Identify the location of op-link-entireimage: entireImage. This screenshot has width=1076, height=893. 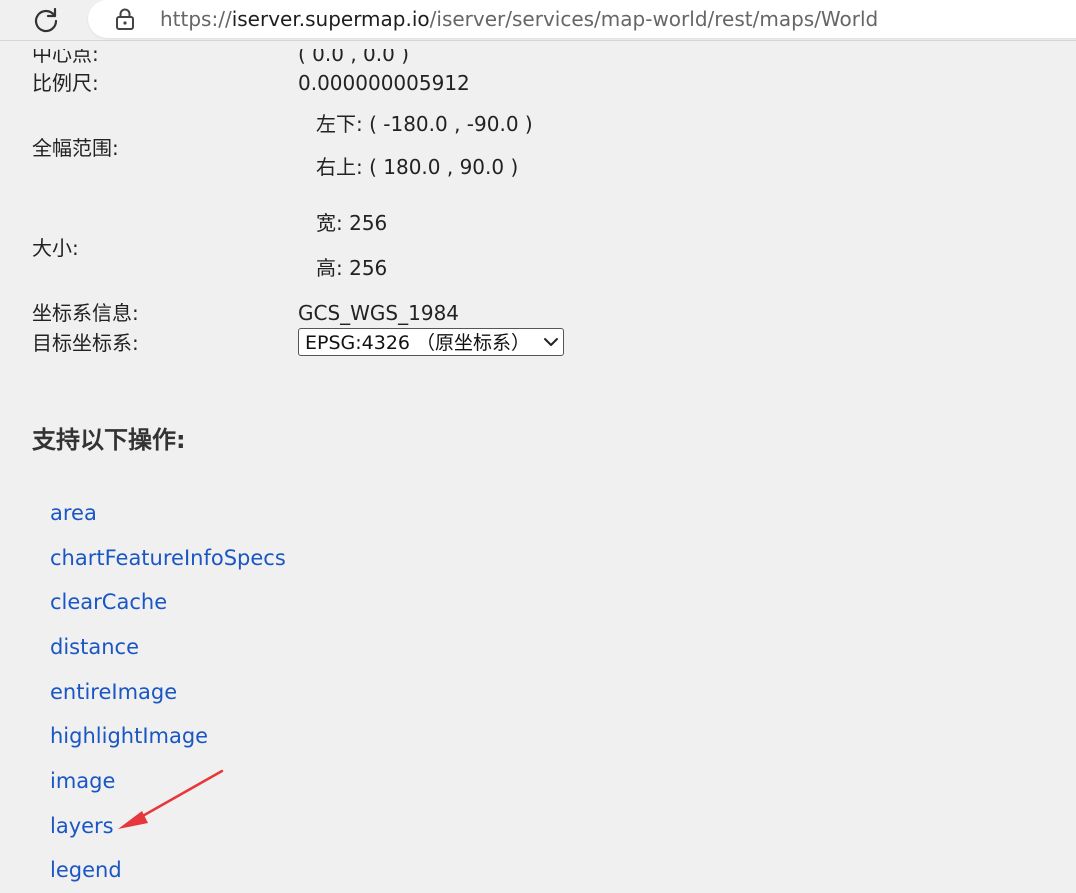
(113, 692).